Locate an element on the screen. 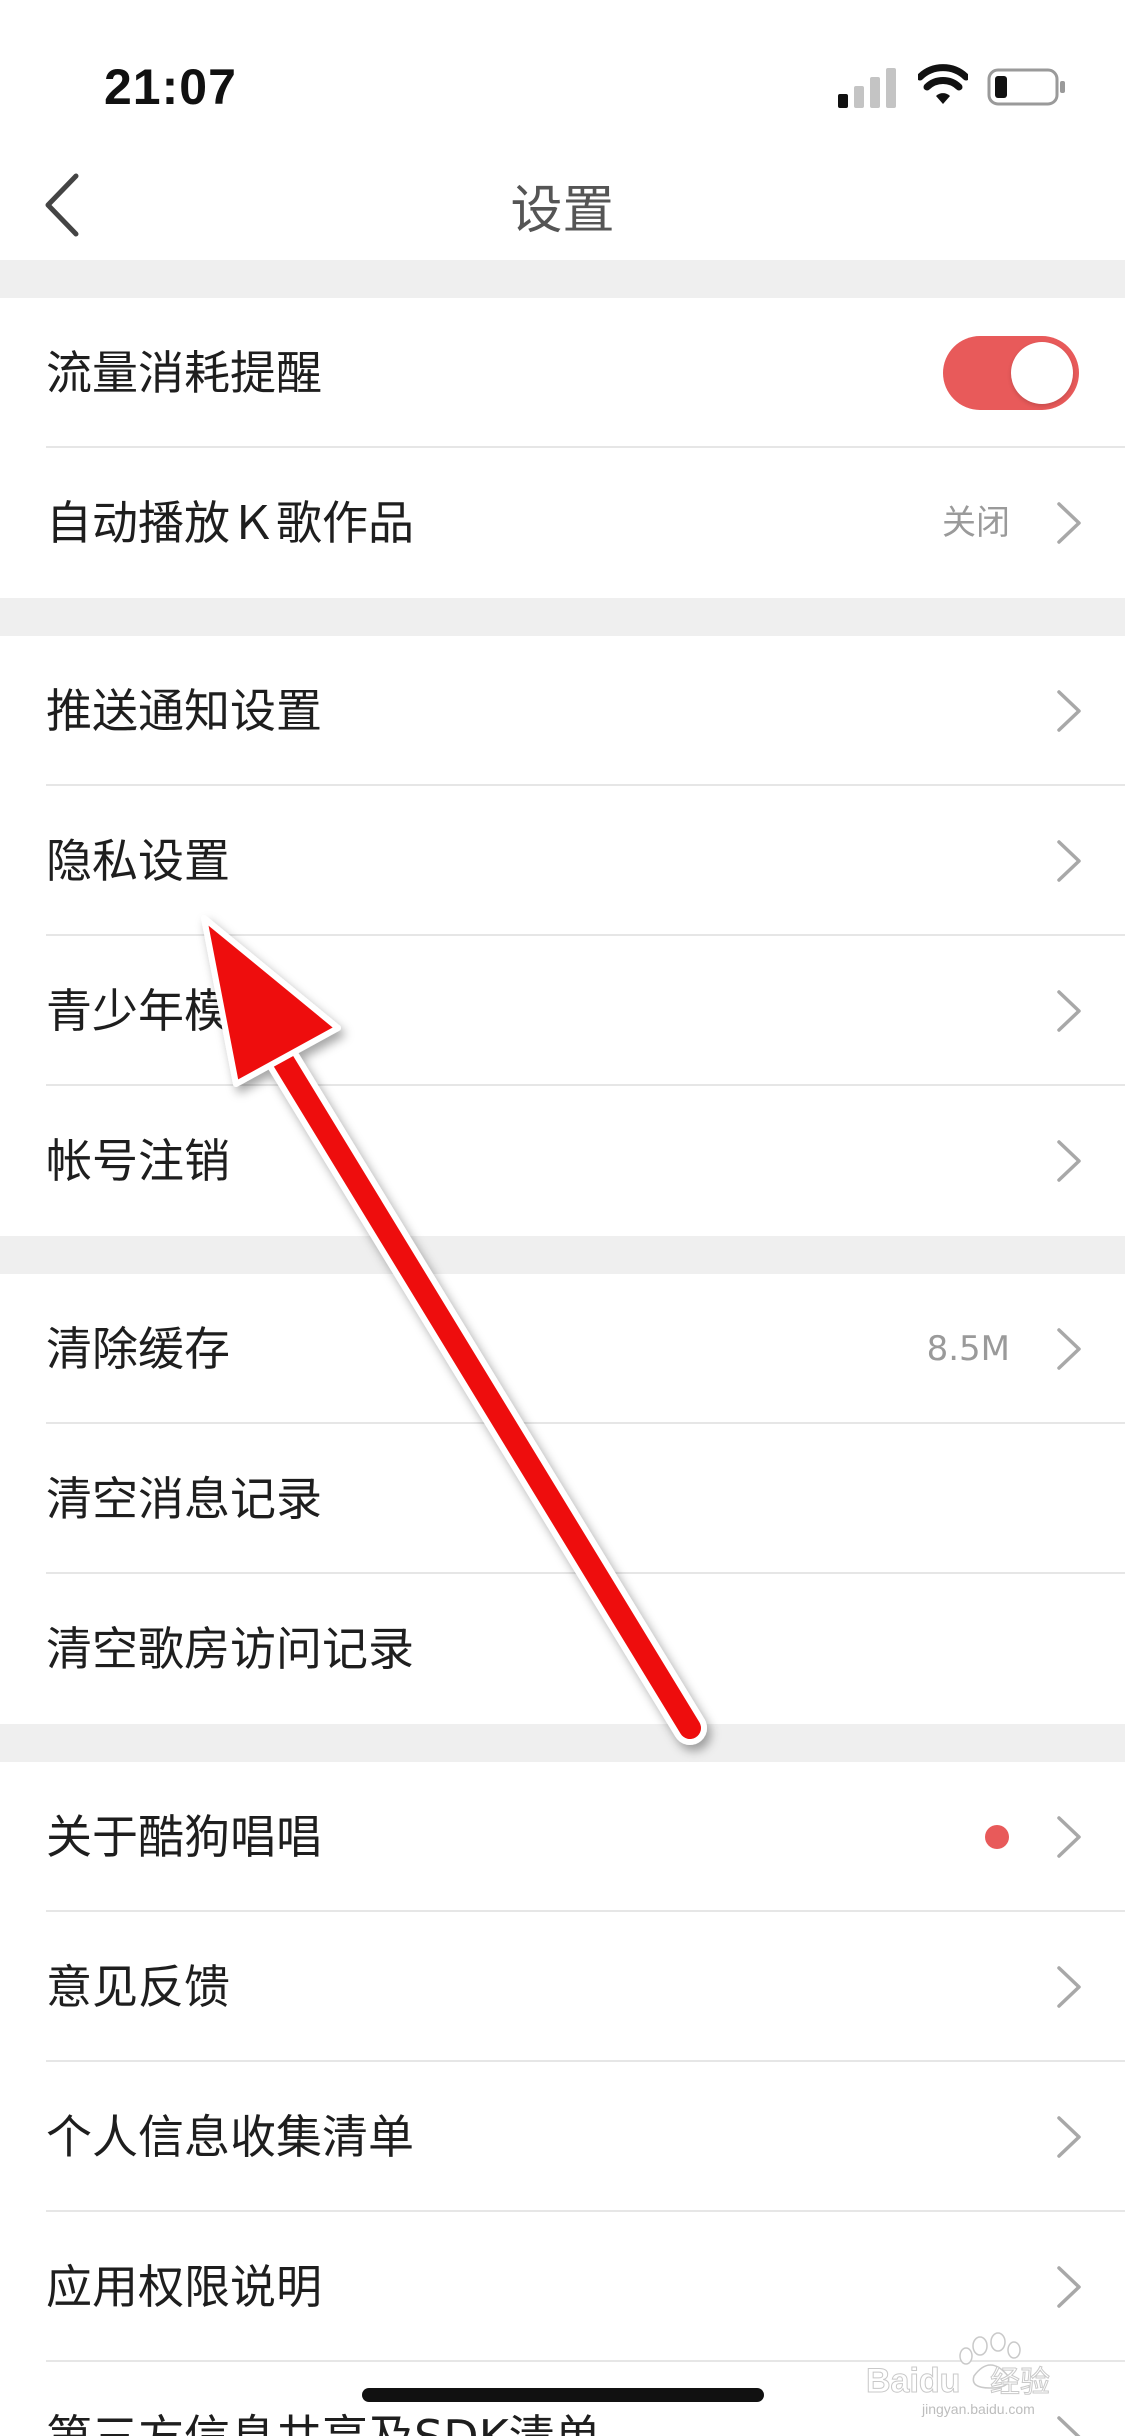 This screenshot has height=2436, width=1125. wifi-icon is located at coordinates (943, 84).